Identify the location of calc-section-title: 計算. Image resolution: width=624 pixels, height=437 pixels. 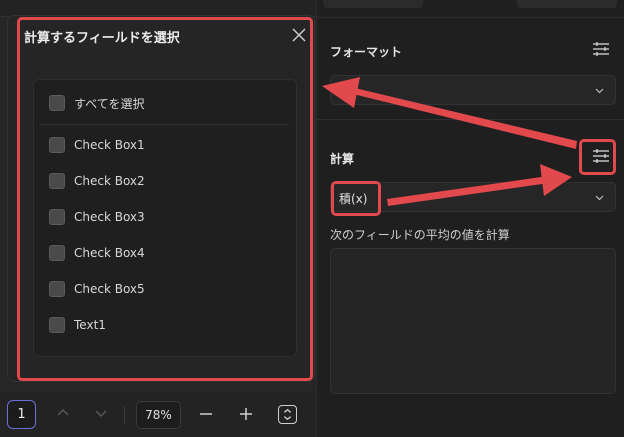
(342, 159).